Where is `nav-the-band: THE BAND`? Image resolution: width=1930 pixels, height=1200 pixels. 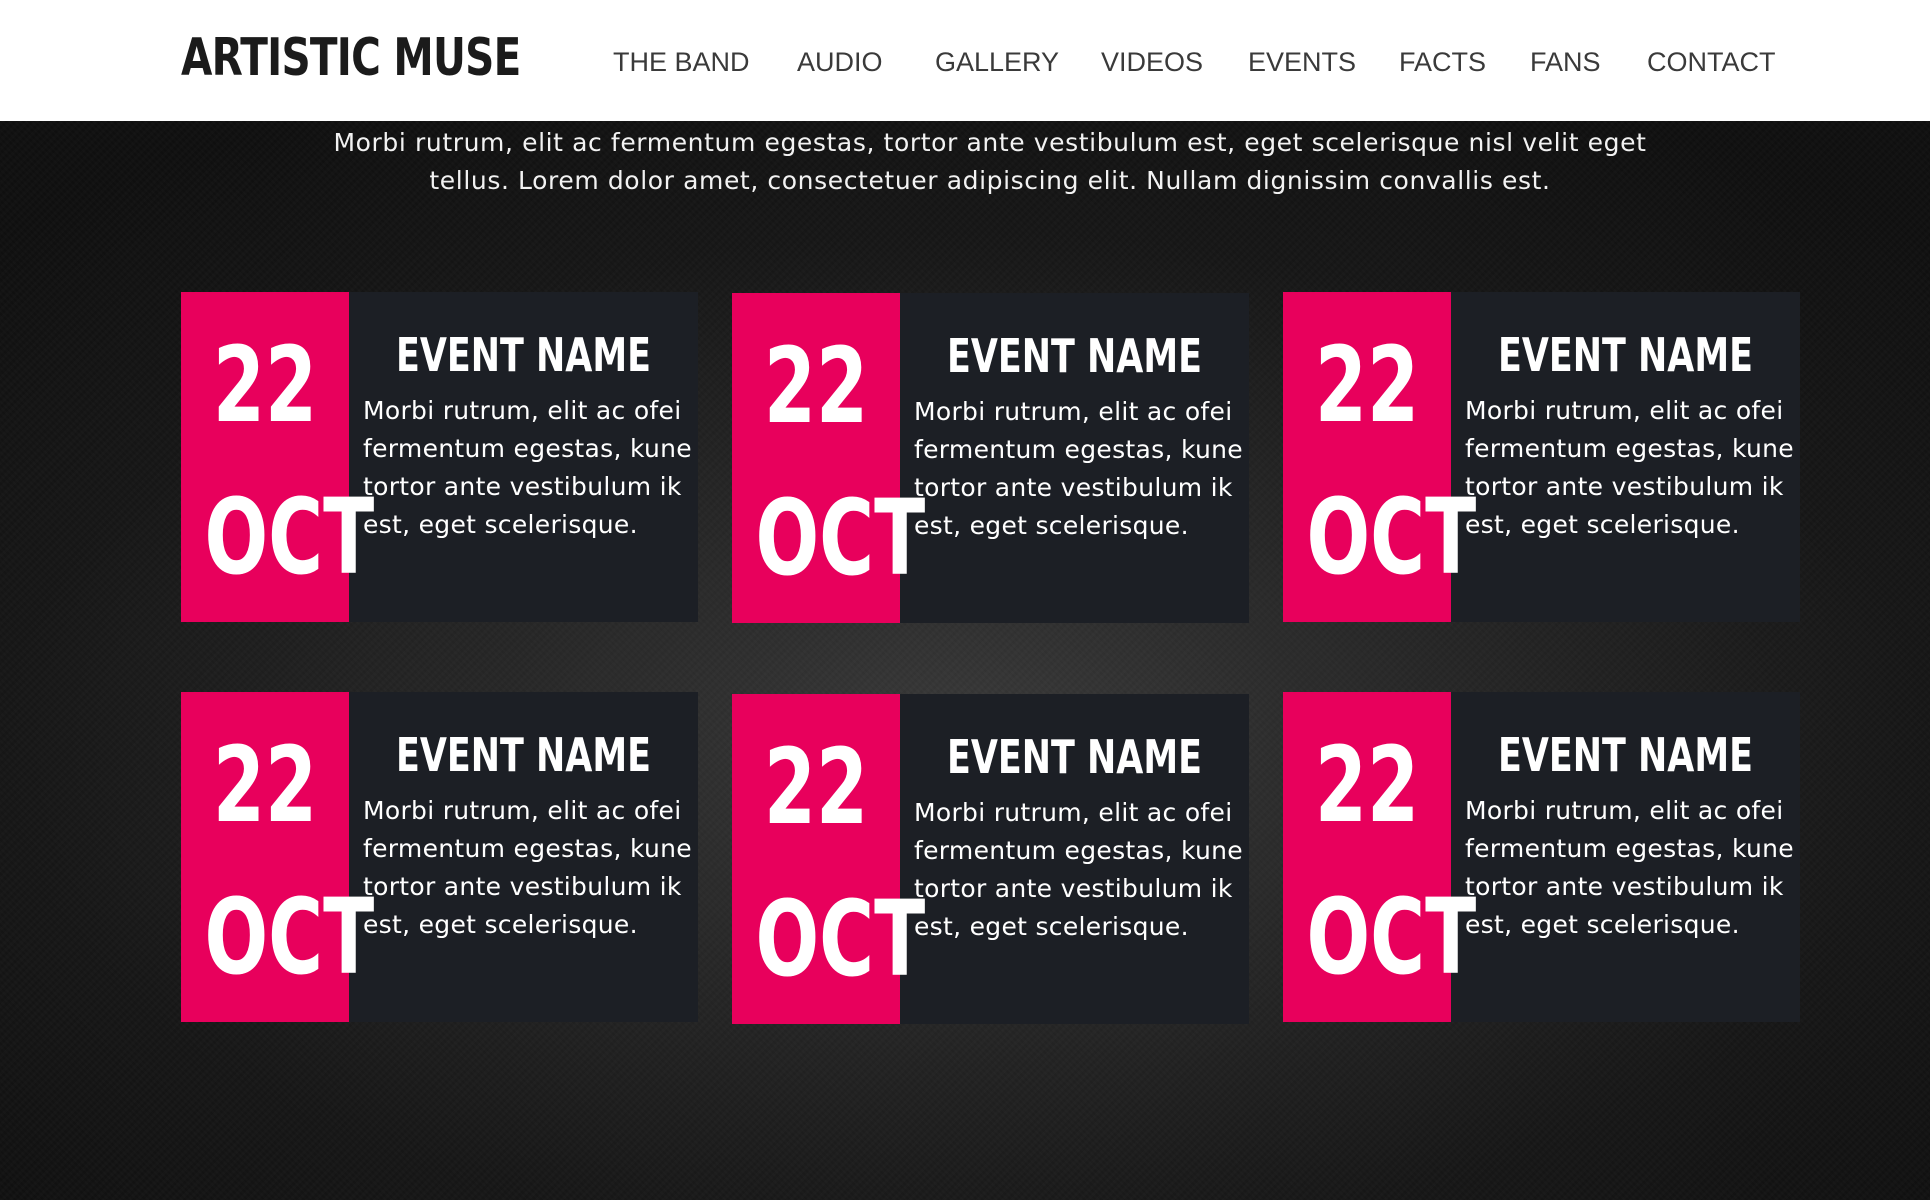 nav-the-band: THE BAND is located at coordinates (681, 62).